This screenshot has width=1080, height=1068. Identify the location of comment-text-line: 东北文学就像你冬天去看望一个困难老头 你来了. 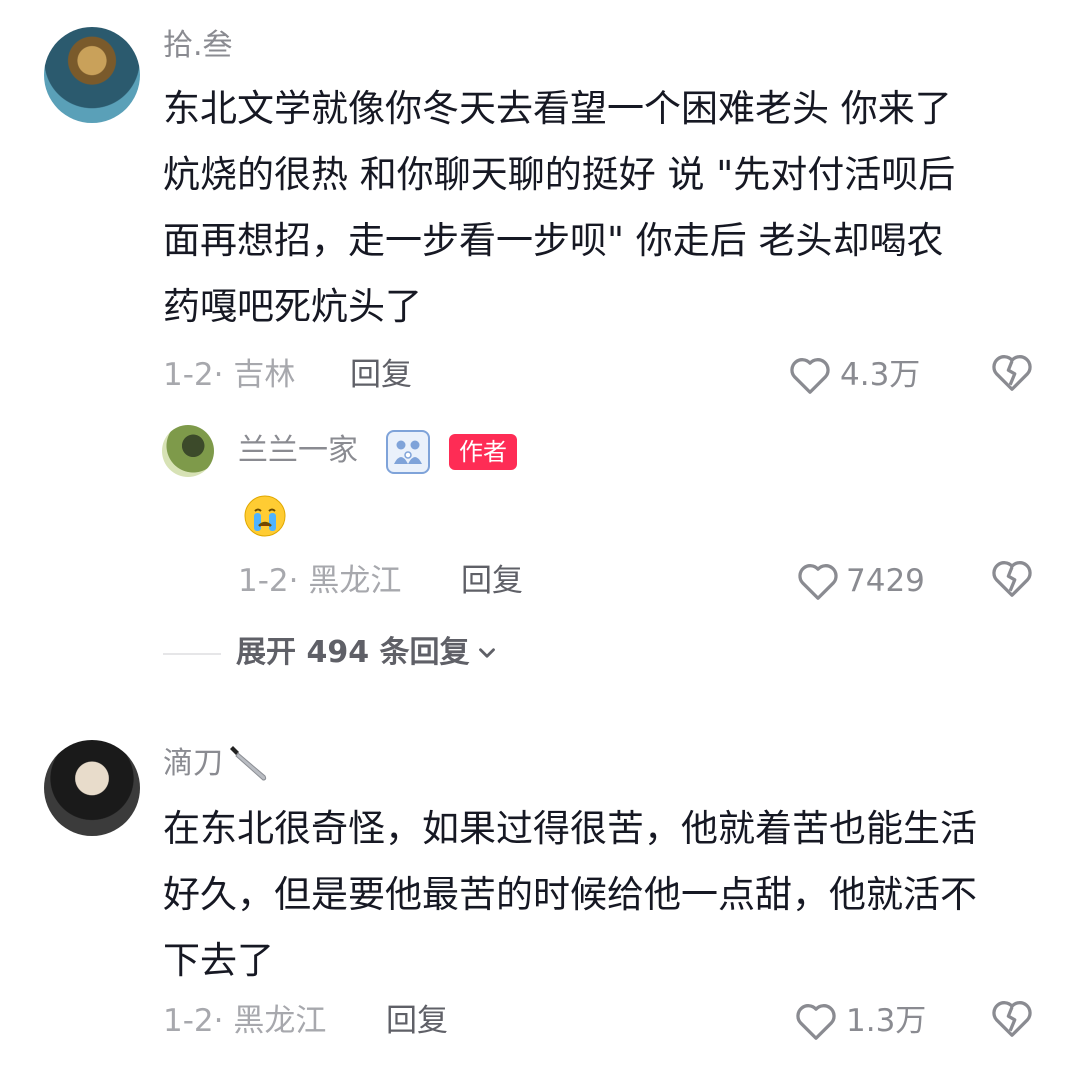
(557, 108).